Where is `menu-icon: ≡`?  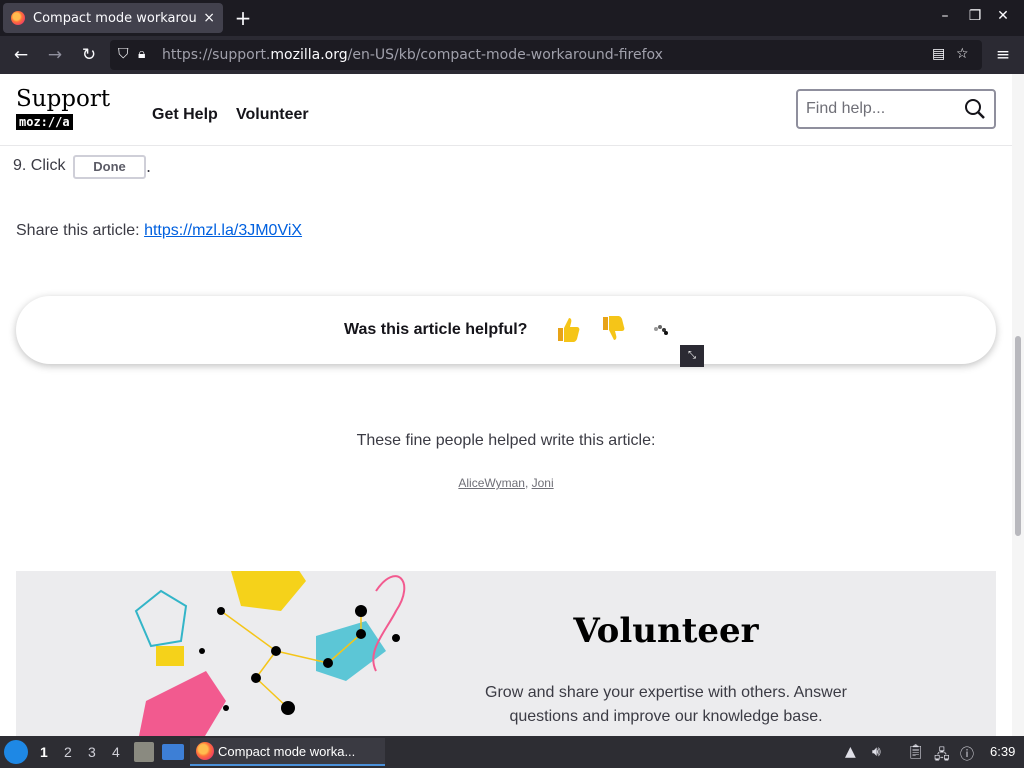
menu-icon: ≡ is located at coordinates (1003, 55).